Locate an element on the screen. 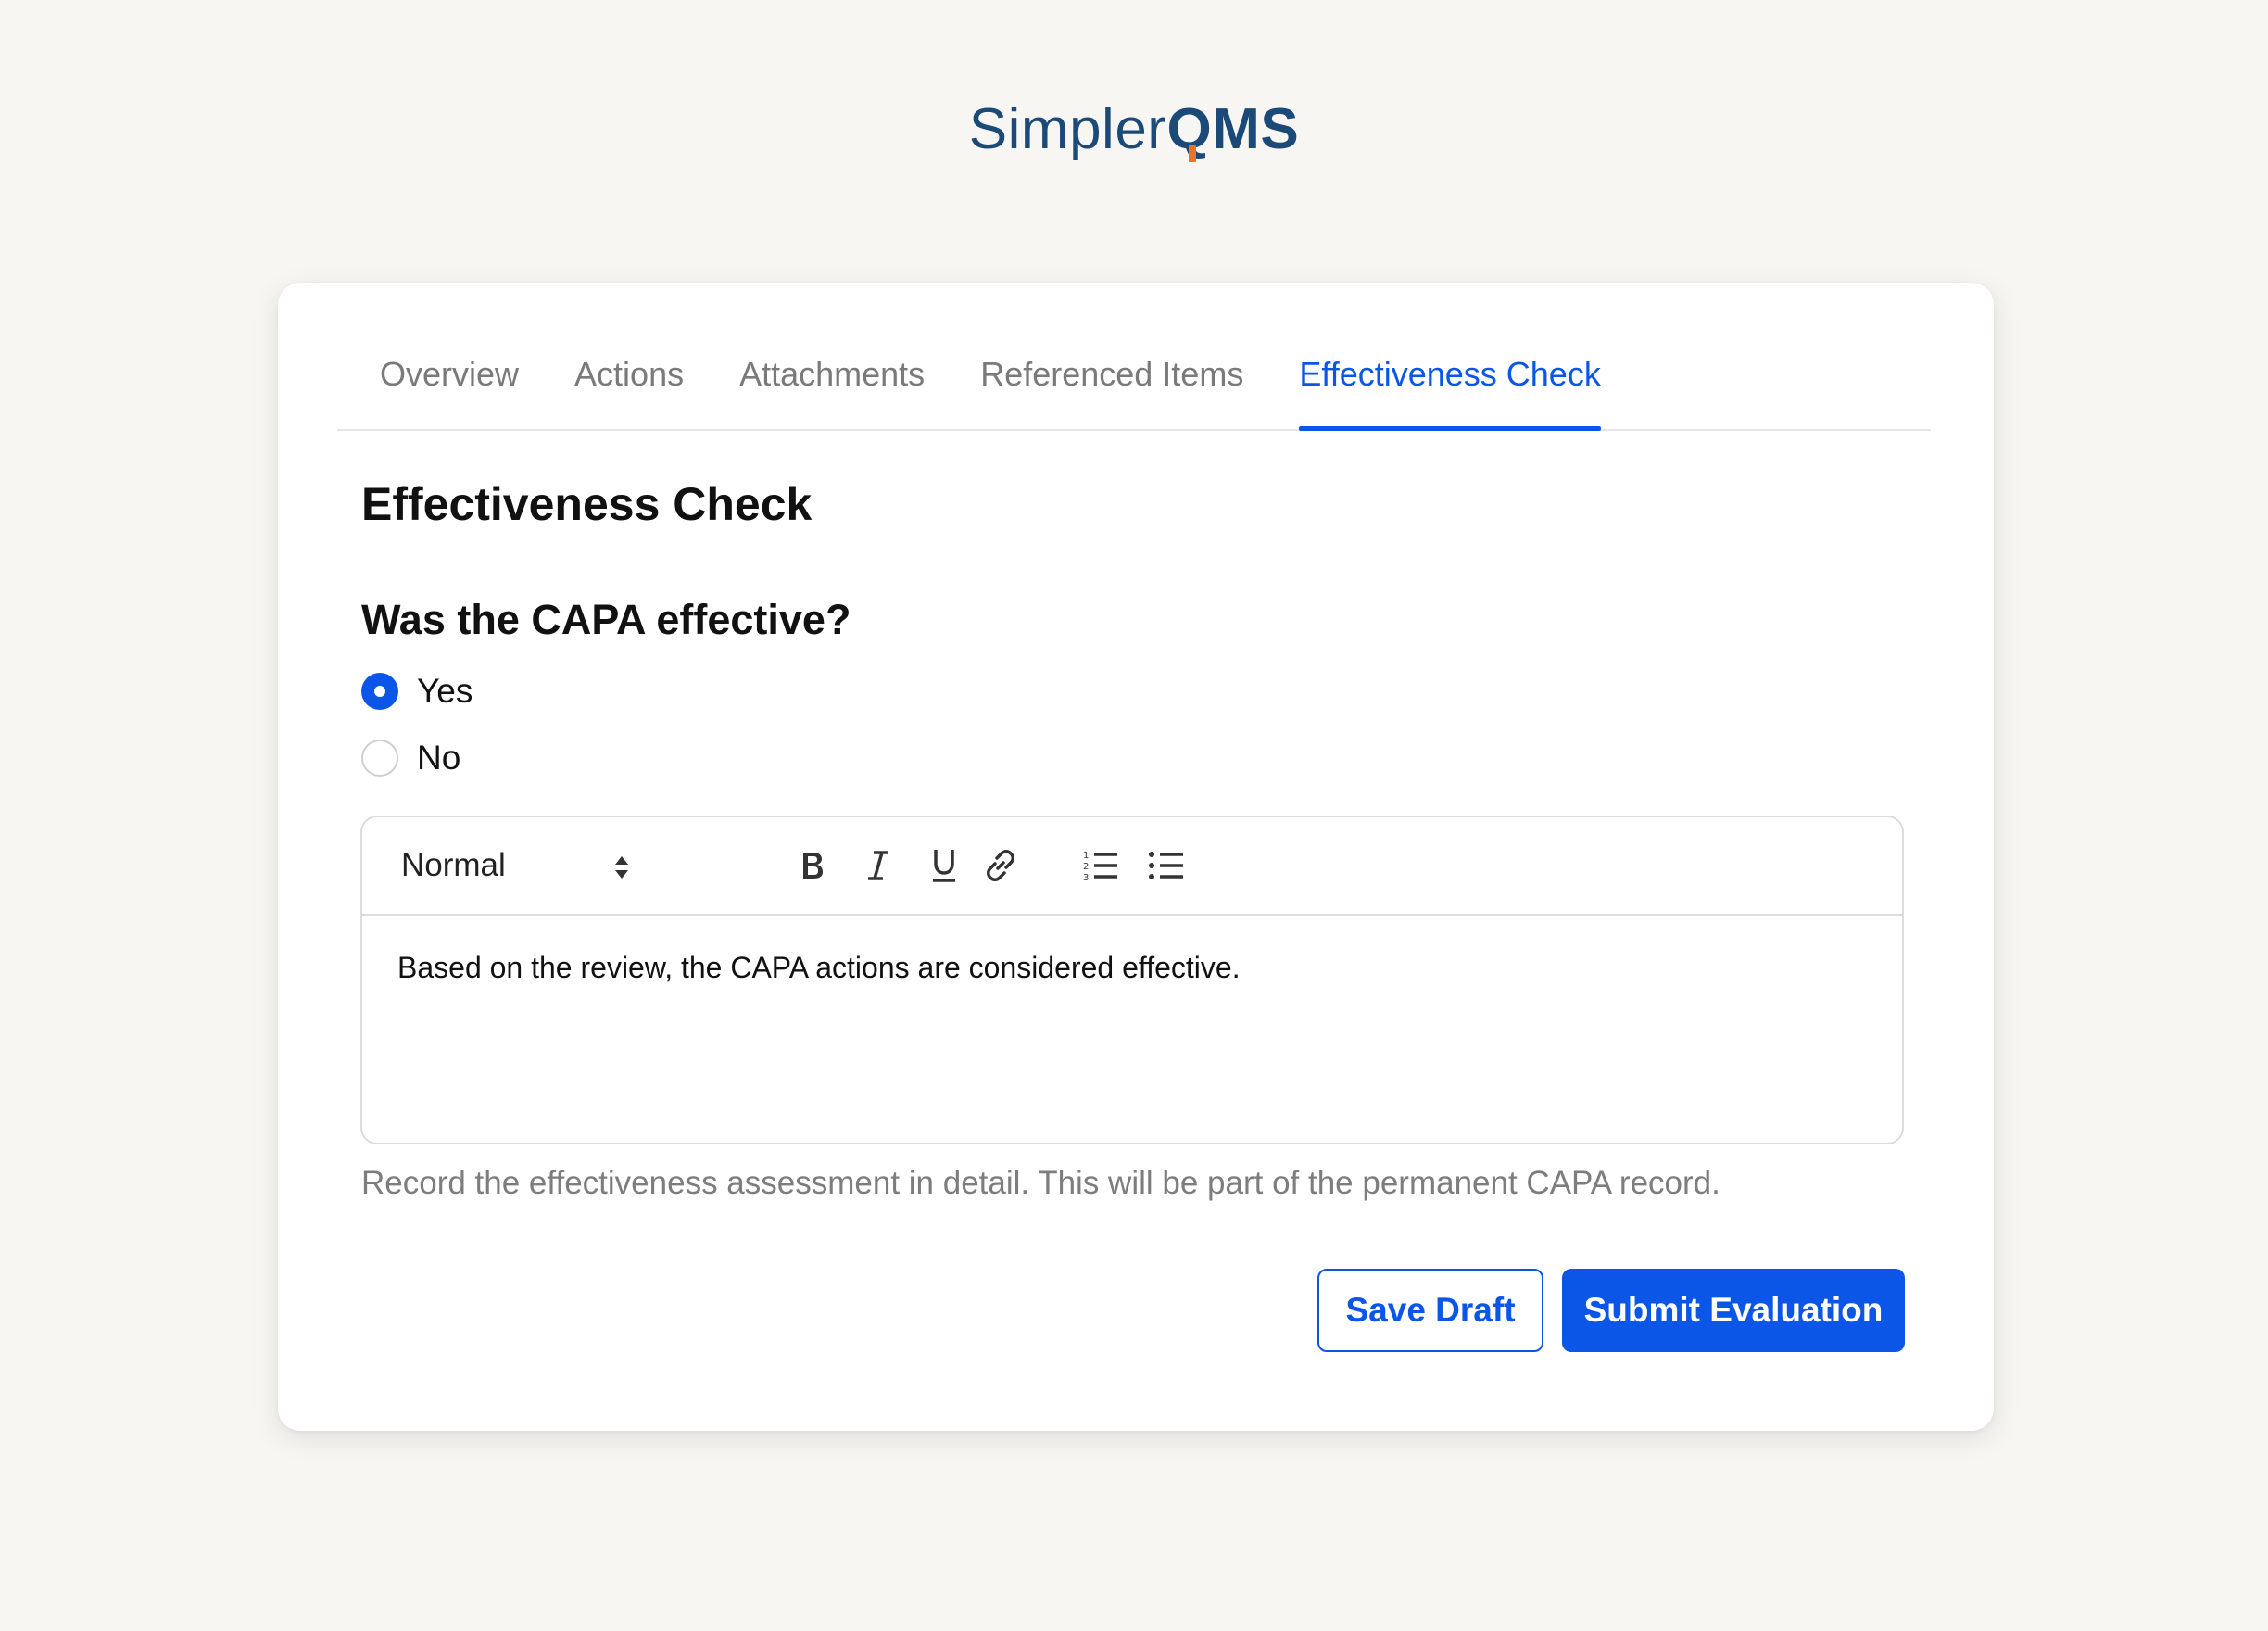 The height and width of the screenshot is (1631, 2268). svg-text: 3 is located at coordinates (1086, 877).